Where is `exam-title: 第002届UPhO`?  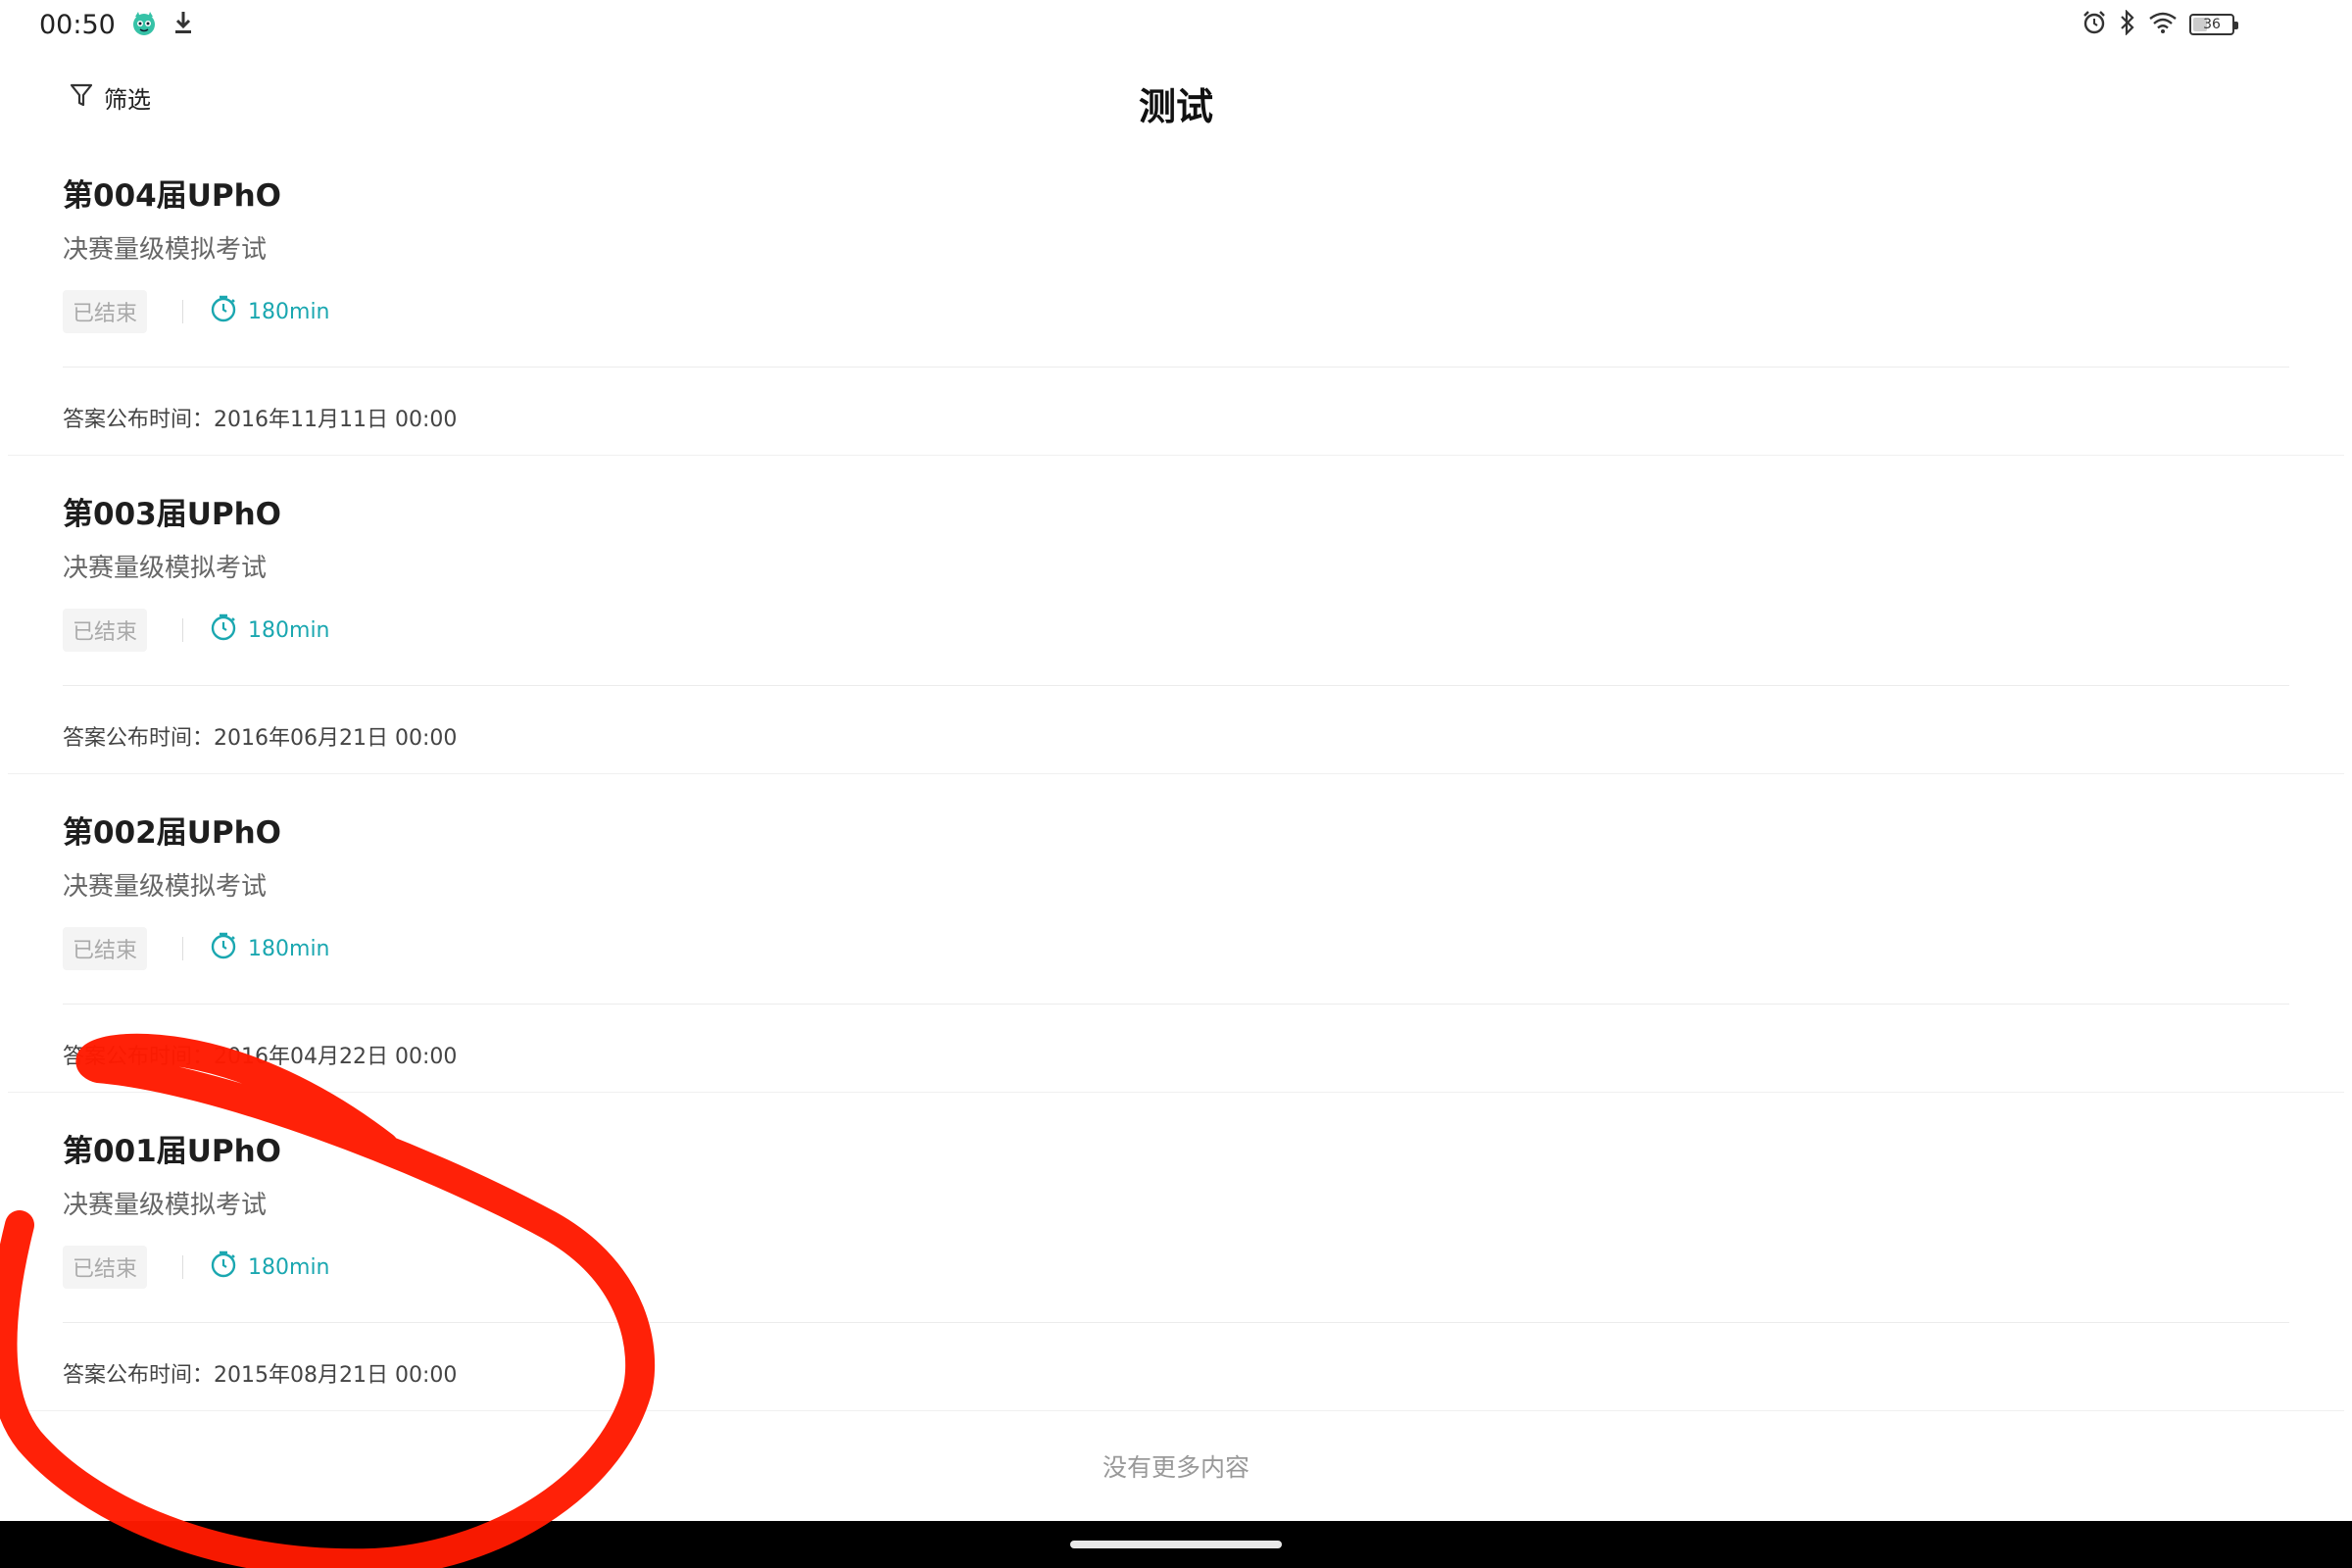
exam-title: 第002届UPhO is located at coordinates (172, 833).